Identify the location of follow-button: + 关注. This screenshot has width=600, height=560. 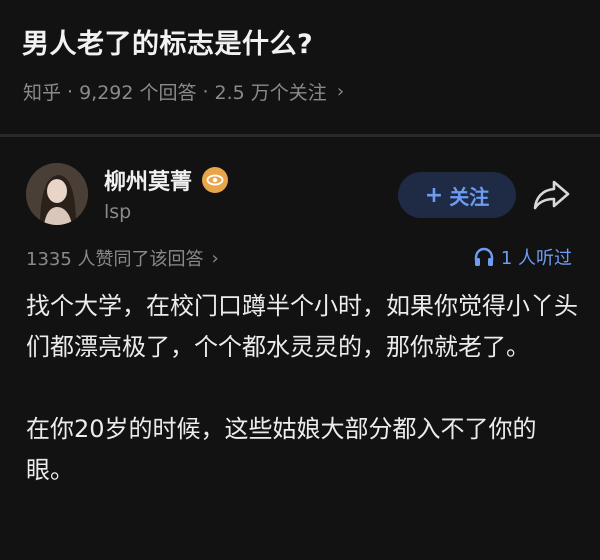
(457, 195).